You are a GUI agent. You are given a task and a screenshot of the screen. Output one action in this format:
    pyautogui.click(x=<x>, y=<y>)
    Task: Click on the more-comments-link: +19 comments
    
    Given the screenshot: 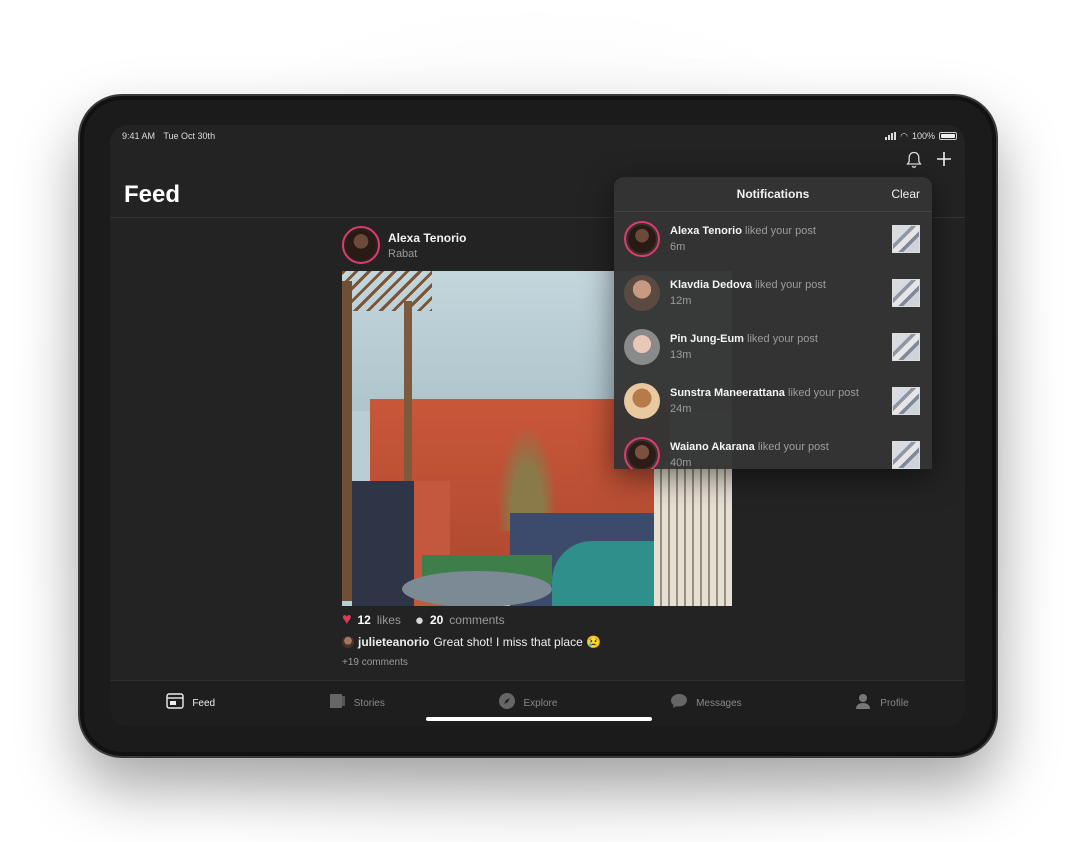 What is the action you would take?
    pyautogui.click(x=375, y=662)
    